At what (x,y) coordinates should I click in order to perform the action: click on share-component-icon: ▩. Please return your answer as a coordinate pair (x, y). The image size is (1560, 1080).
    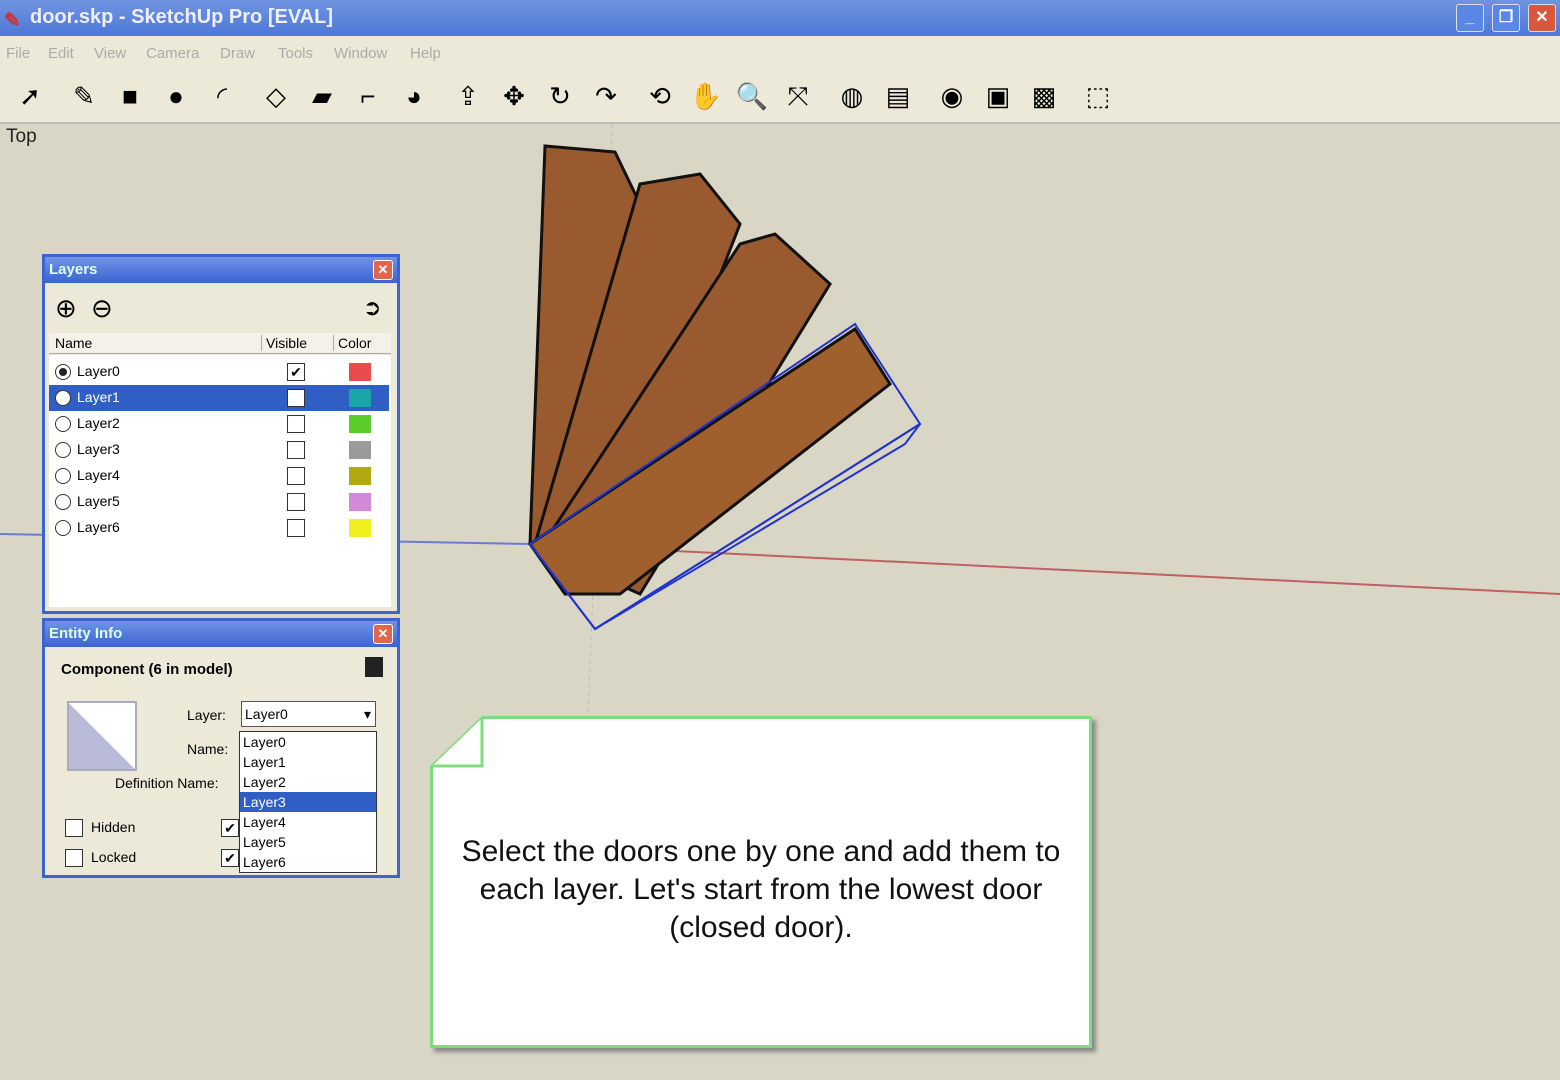
    Looking at the image, I should click on (1044, 96).